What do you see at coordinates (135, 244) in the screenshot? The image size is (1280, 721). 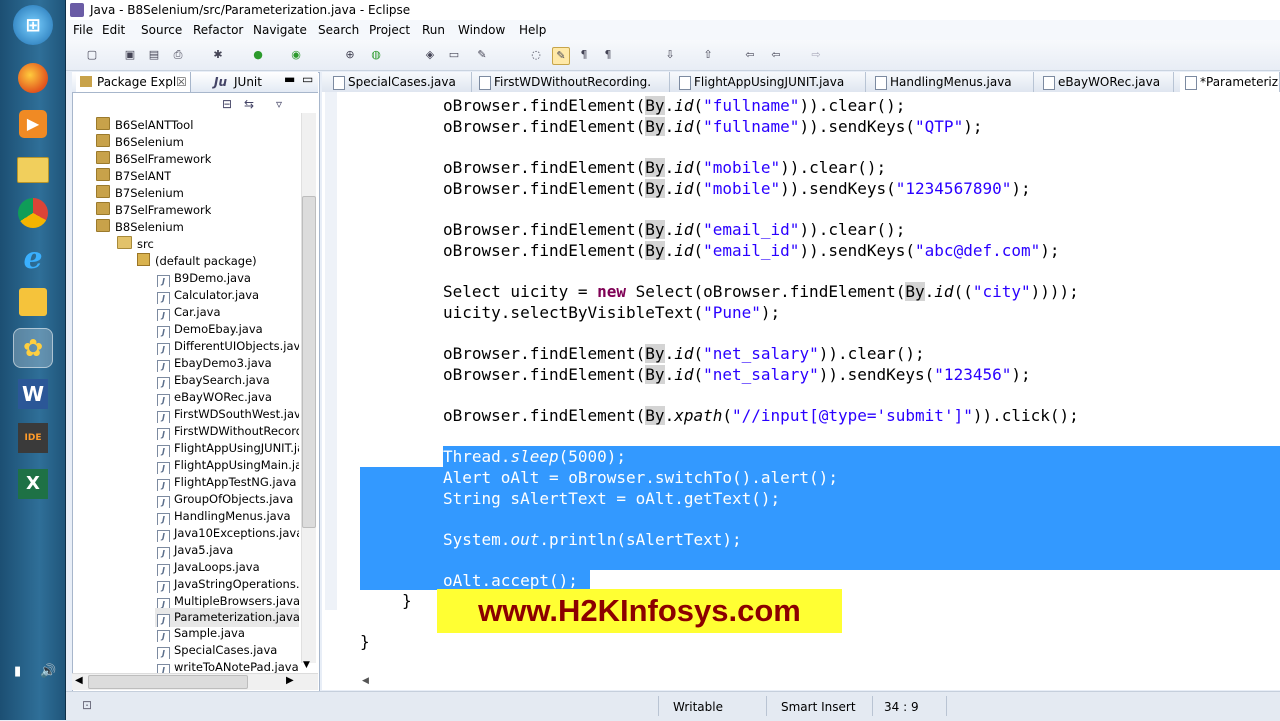 I see `tree-src-folder: src` at bounding box center [135, 244].